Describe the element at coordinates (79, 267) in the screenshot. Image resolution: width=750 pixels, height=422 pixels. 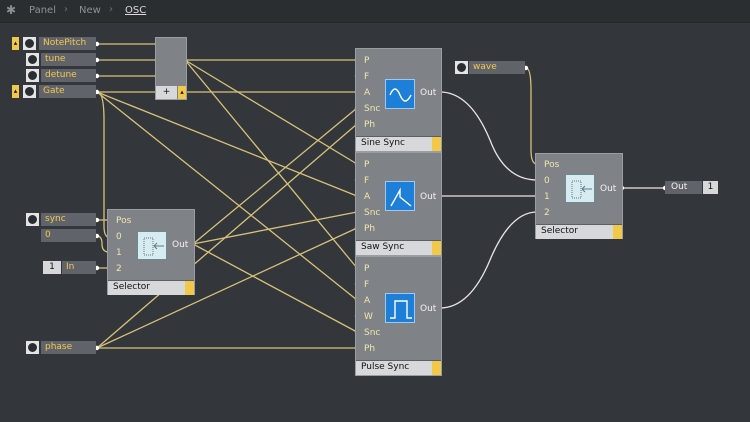
I see `in-label: In` at that location.